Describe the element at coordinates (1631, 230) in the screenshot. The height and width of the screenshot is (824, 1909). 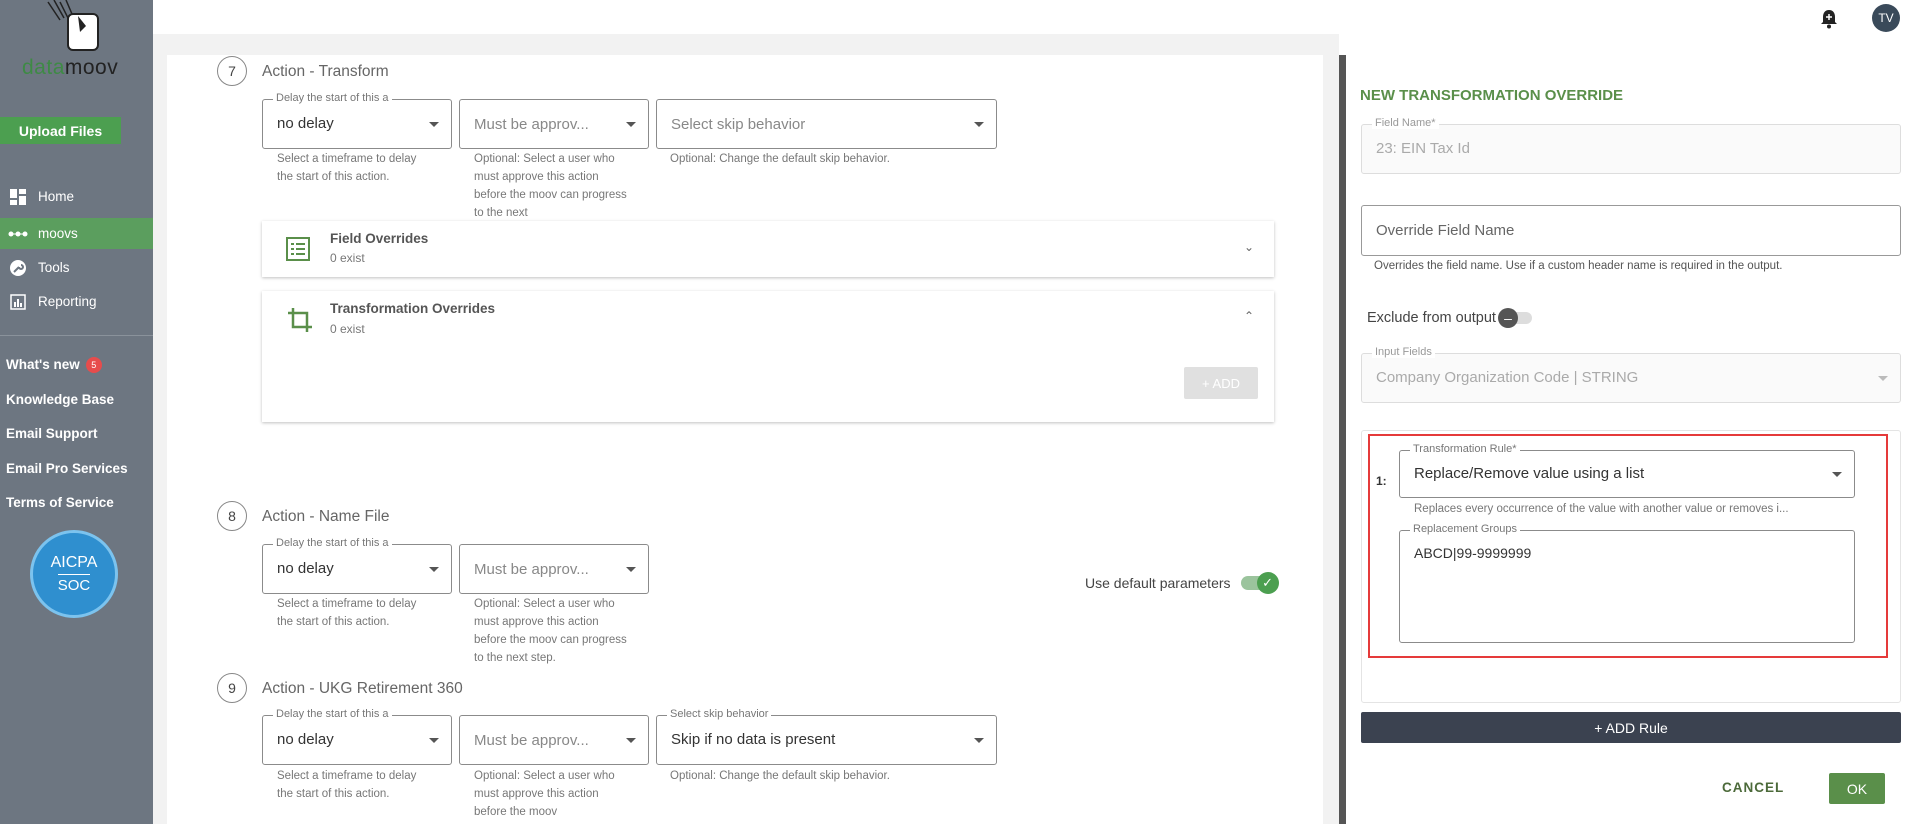
I see `override-field-name-input: Override Field Name` at that location.